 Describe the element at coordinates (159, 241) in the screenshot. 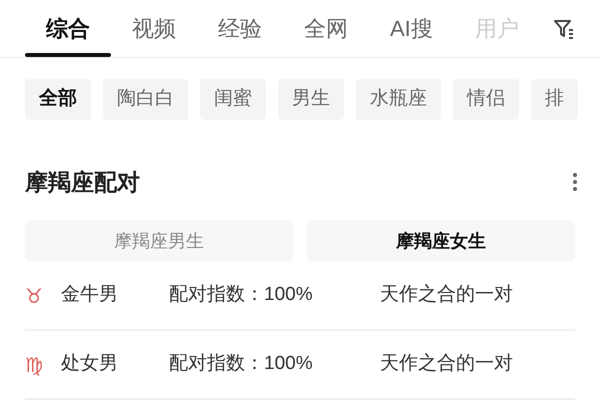

I see `segment-button: 摩羯座男生` at that location.